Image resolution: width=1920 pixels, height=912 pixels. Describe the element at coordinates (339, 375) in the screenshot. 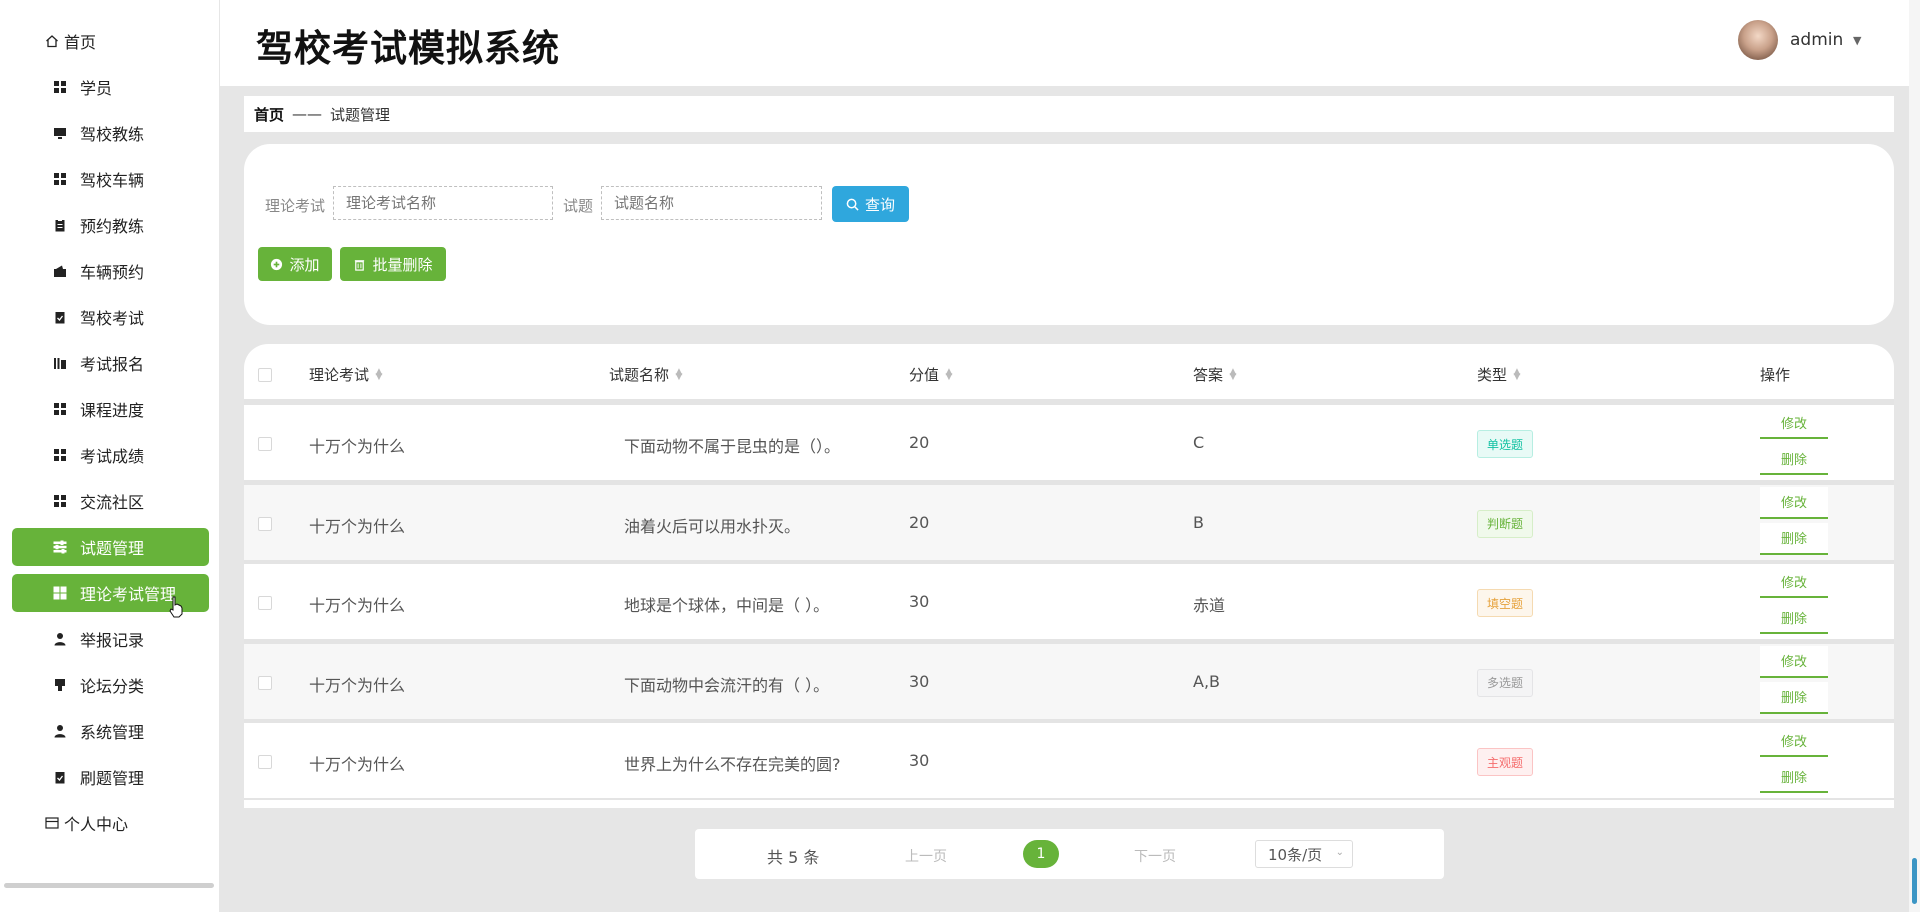

I see `column-header-label: 理论考试` at that location.